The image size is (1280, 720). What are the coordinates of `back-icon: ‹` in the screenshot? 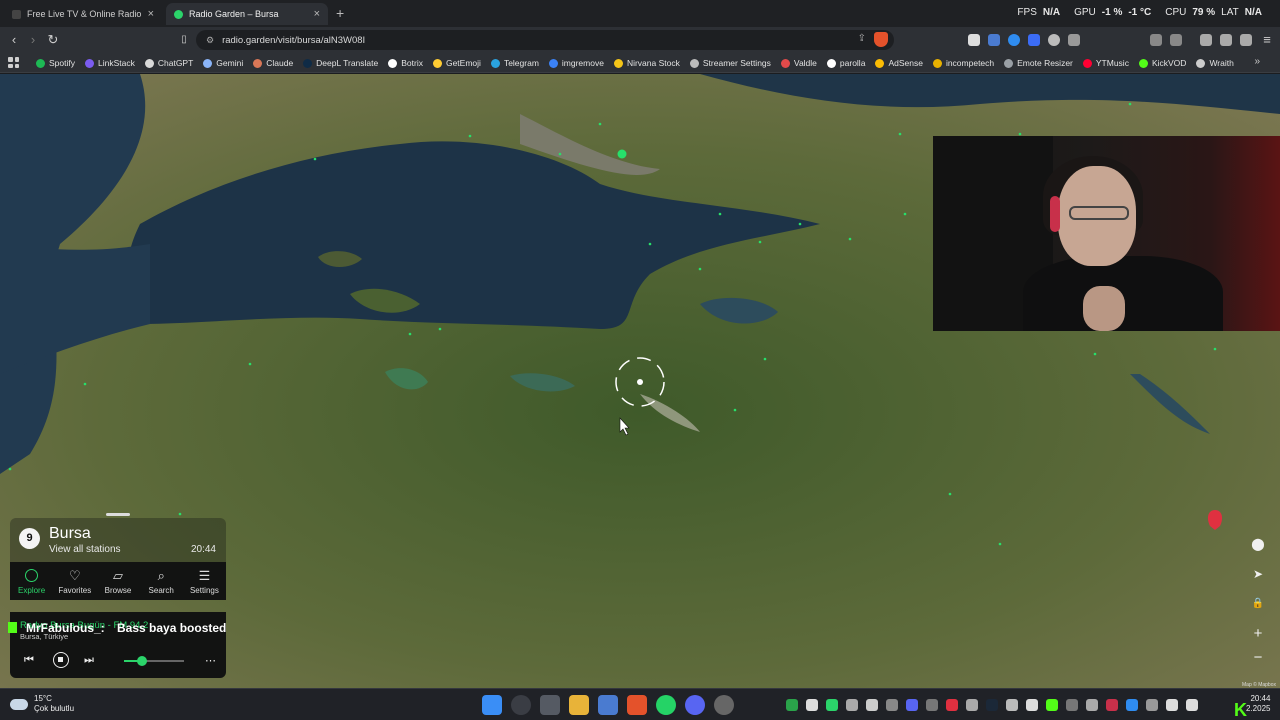 It's located at (14, 40).